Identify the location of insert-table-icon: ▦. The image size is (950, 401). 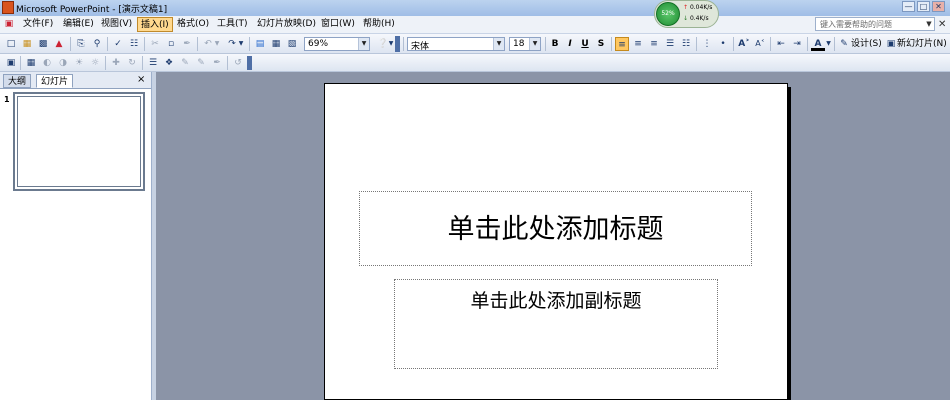
(276, 44).